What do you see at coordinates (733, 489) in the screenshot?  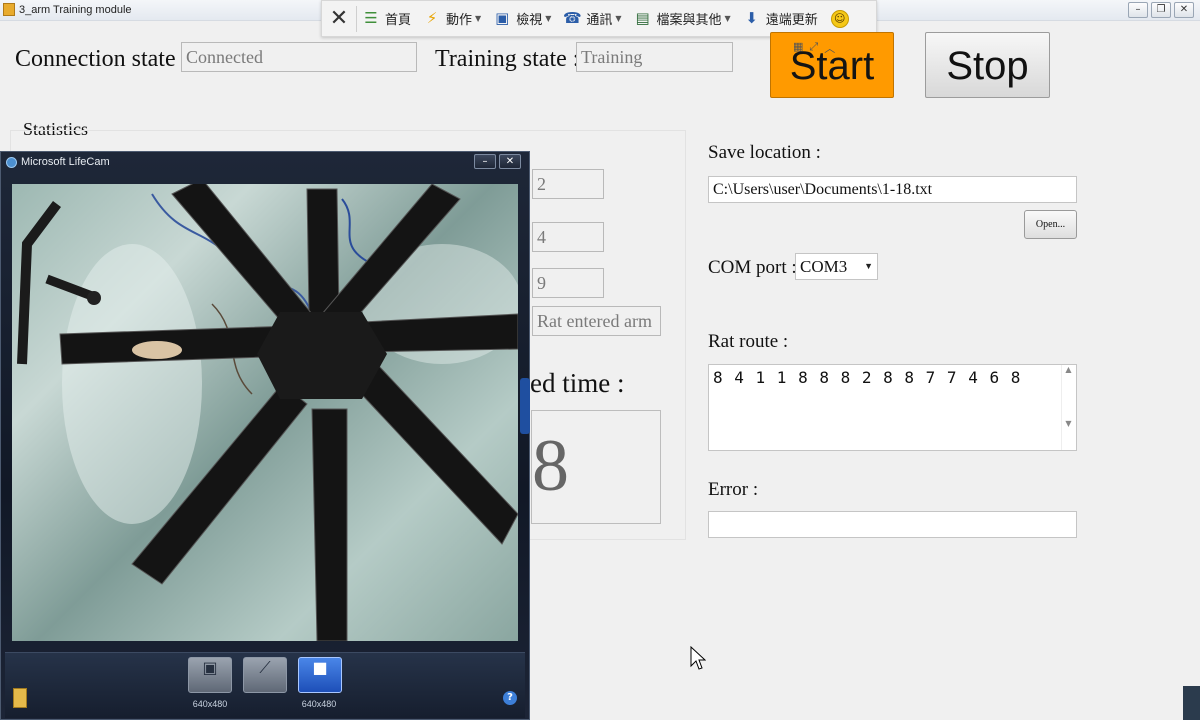 I see `error-label: Error :` at bounding box center [733, 489].